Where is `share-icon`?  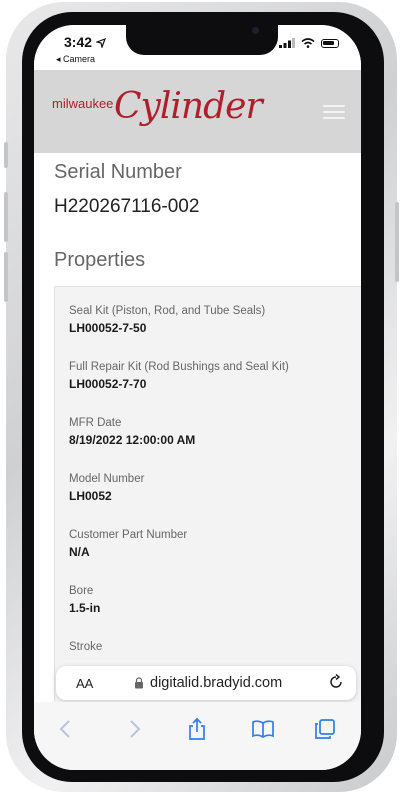 share-icon is located at coordinates (197, 729).